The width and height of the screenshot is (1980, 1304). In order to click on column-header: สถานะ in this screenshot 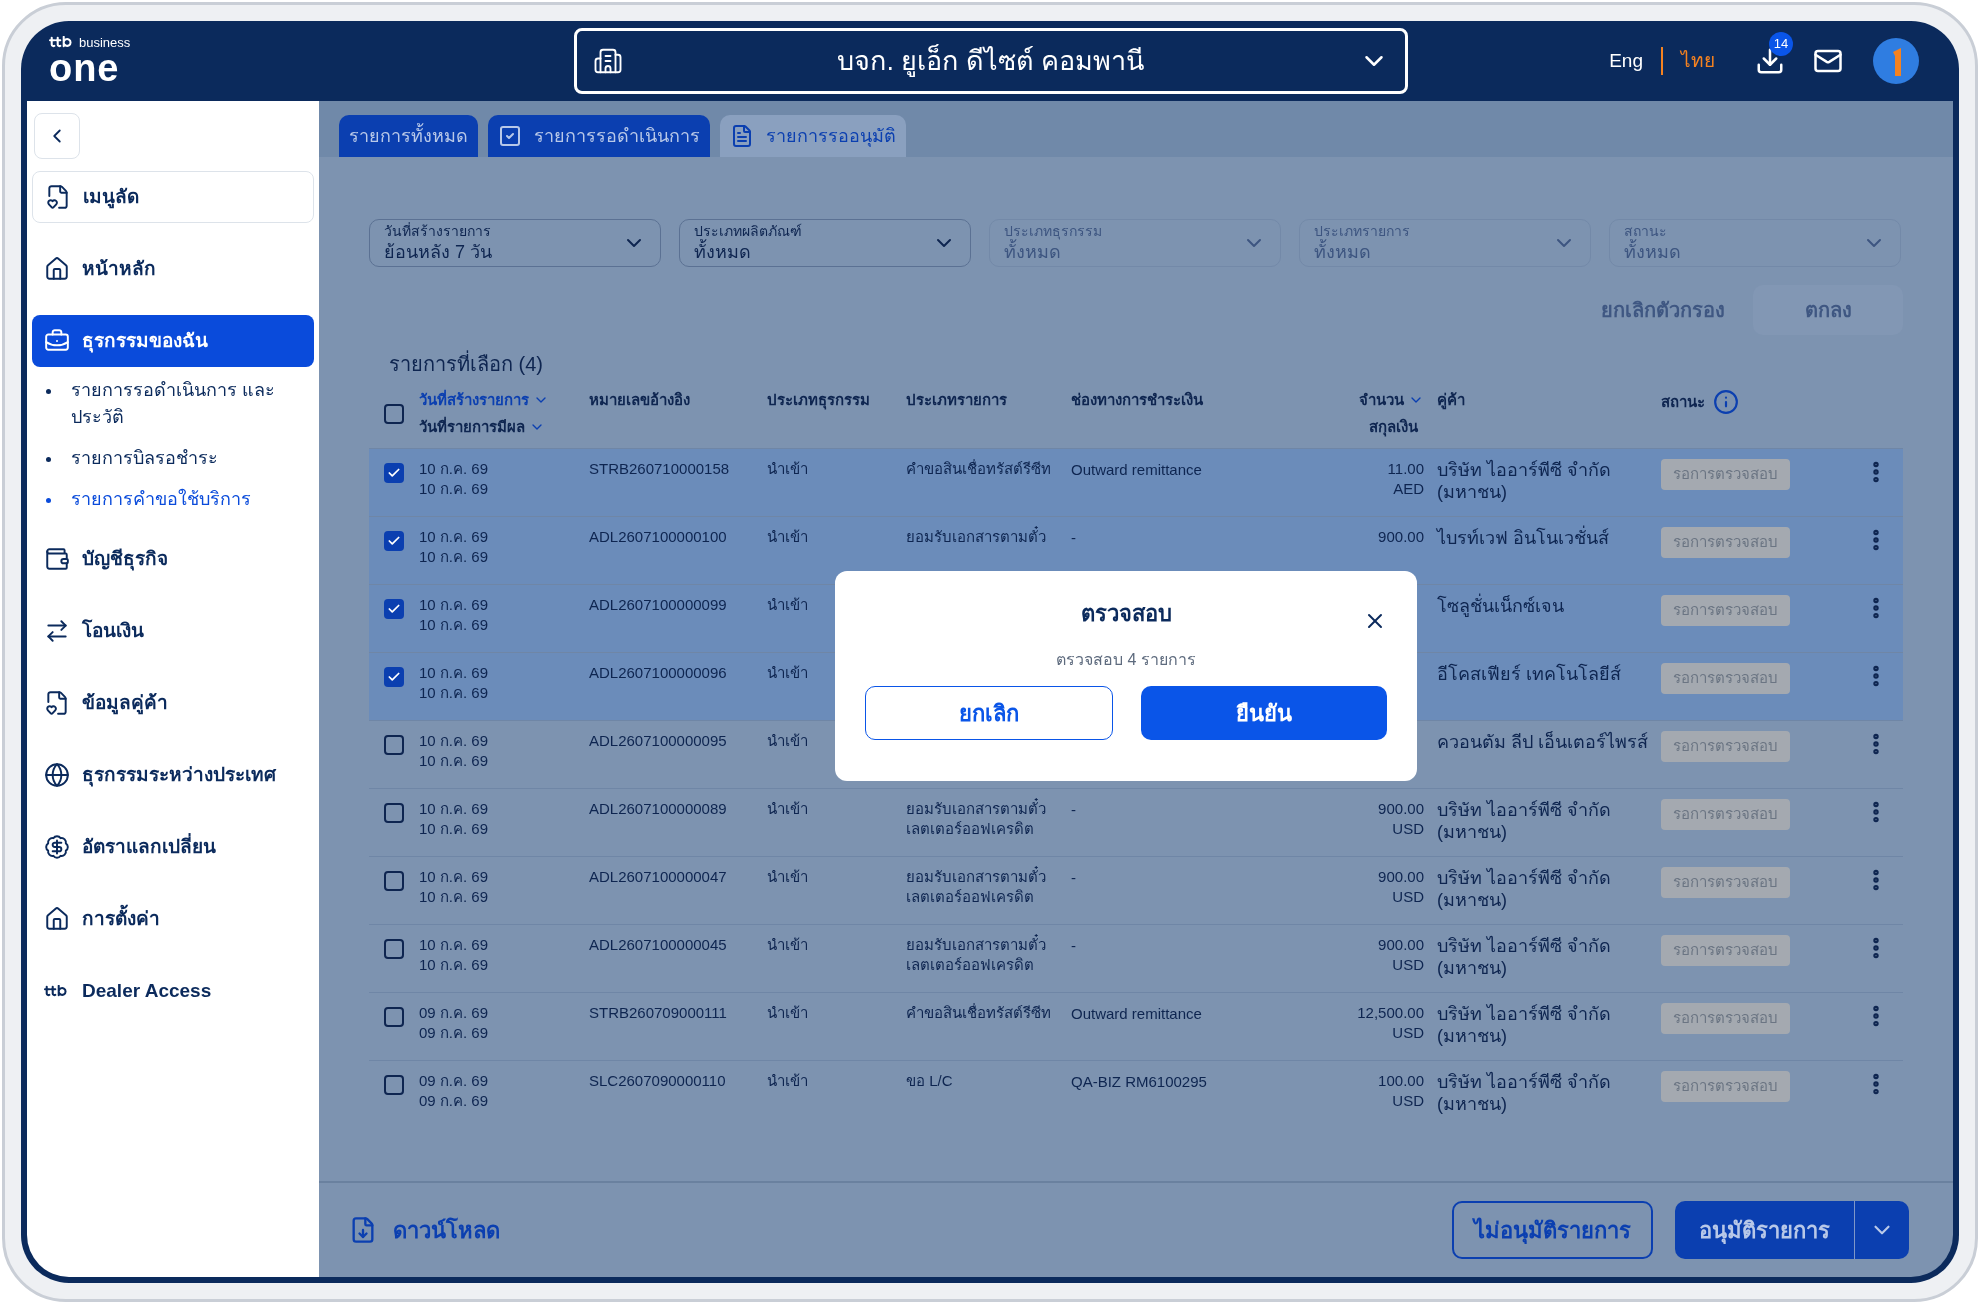, I will do `click(1683, 401)`.